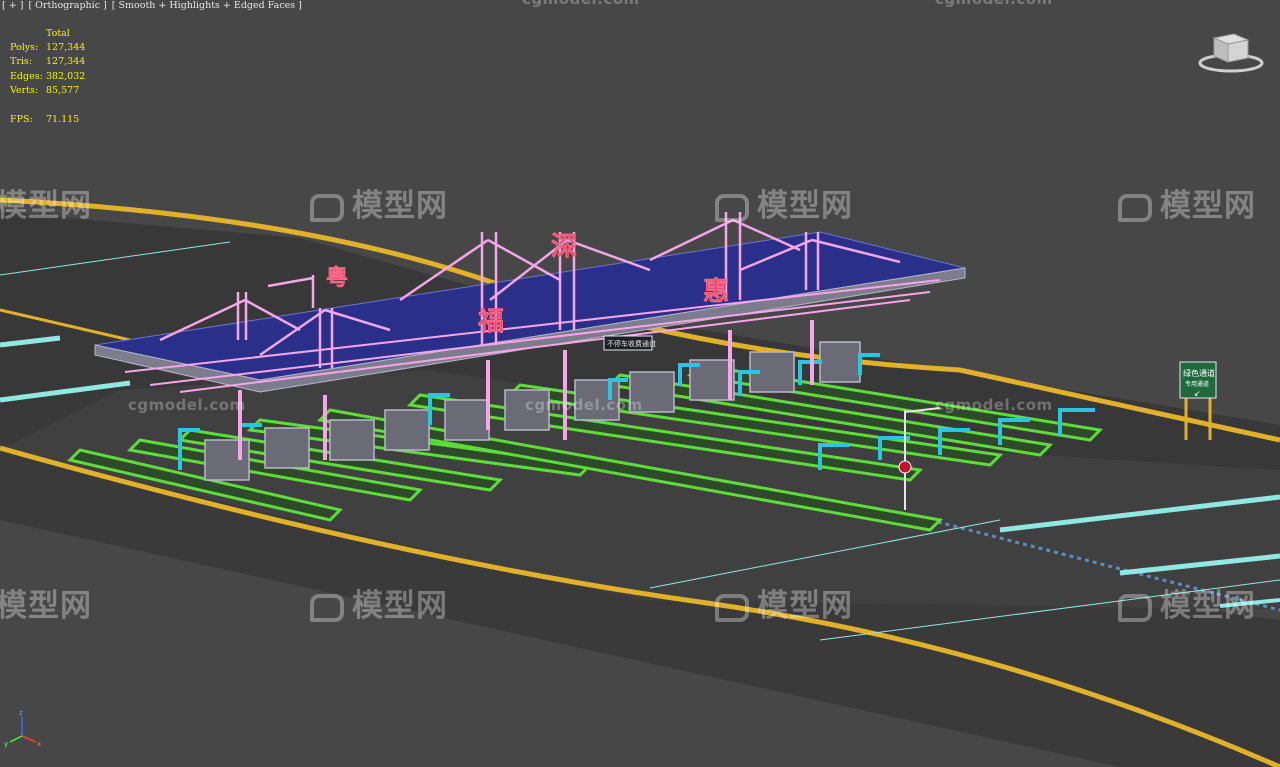 This screenshot has height=767, width=1280. What do you see at coordinates (22, 728) in the screenshot?
I see `axis-tripod-icon: z x y` at bounding box center [22, 728].